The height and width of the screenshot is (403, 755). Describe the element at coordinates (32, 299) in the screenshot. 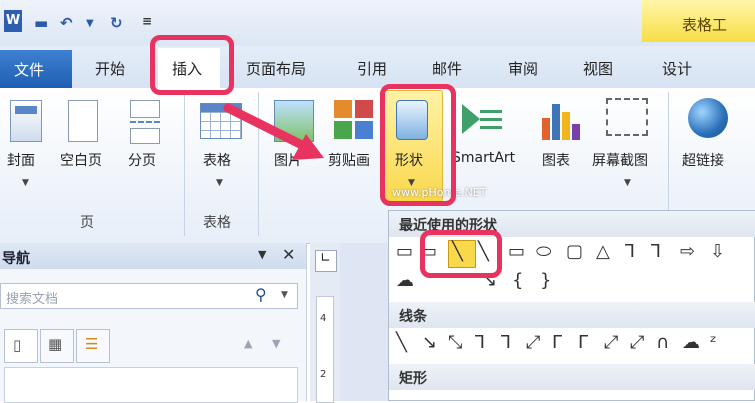

I see `search-placeholder: 搜索文档` at that location.